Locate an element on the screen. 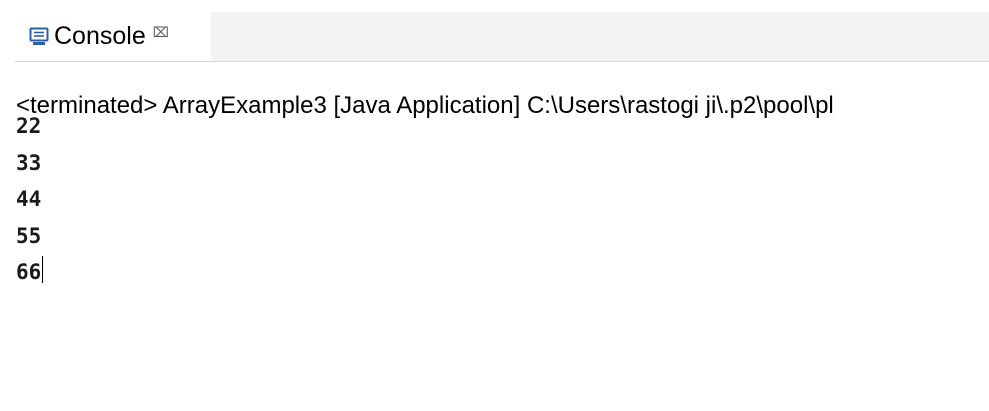  tab-console: Console ⌧ is located at coordinates (113, 36).